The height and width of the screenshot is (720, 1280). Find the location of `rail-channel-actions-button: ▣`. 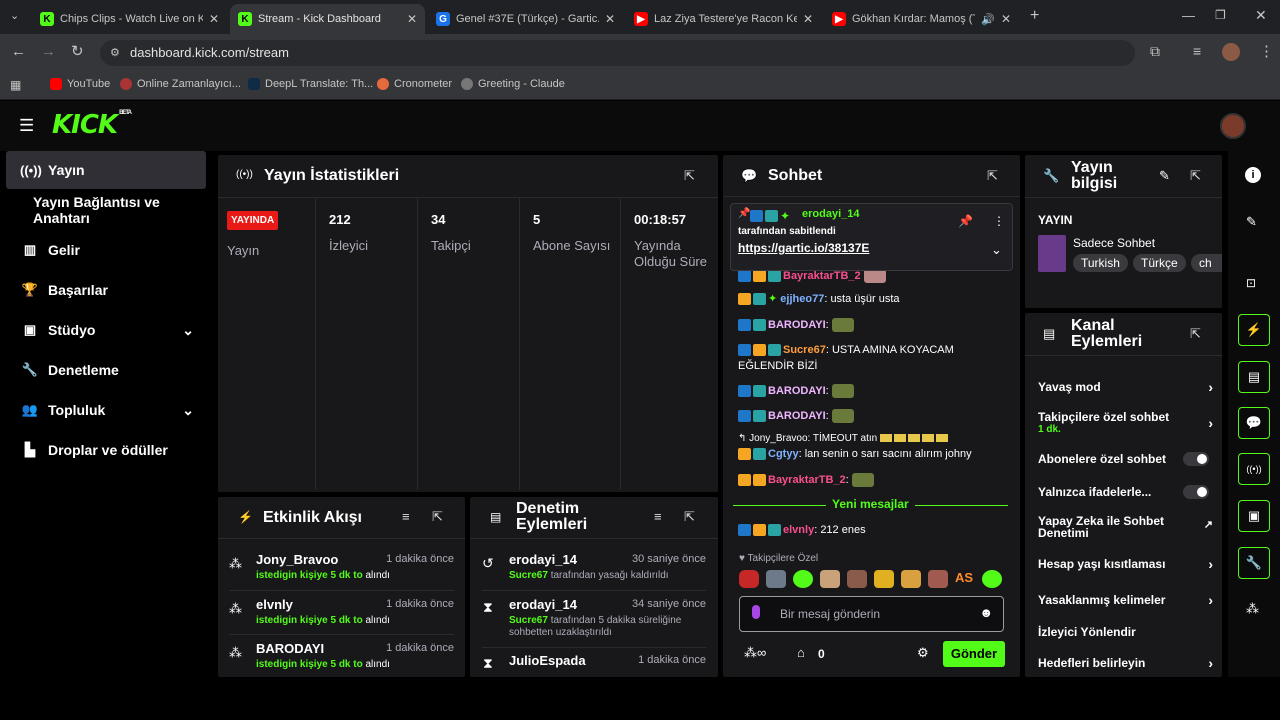

rail-channel-actions-button: ▣ is located at coordinates (1254, 516).